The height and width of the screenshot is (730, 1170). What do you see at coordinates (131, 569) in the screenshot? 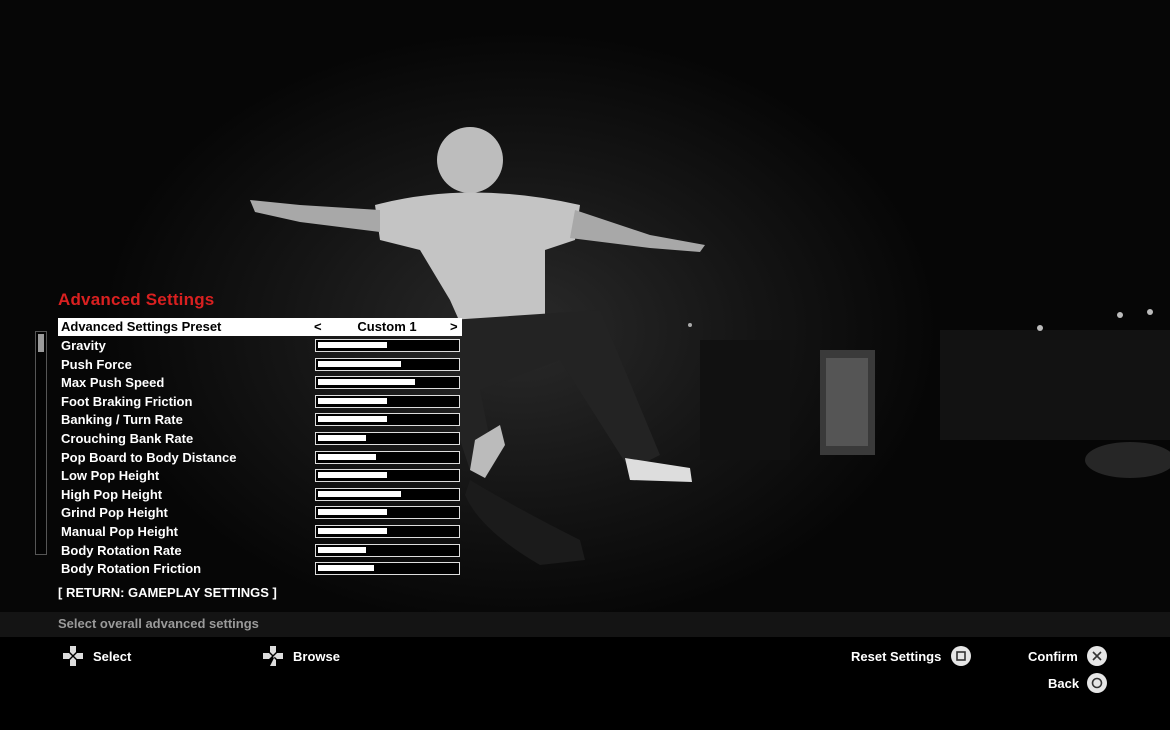
I see `setting-label: Body Rotation Friction` at bounding box center [131, 569].